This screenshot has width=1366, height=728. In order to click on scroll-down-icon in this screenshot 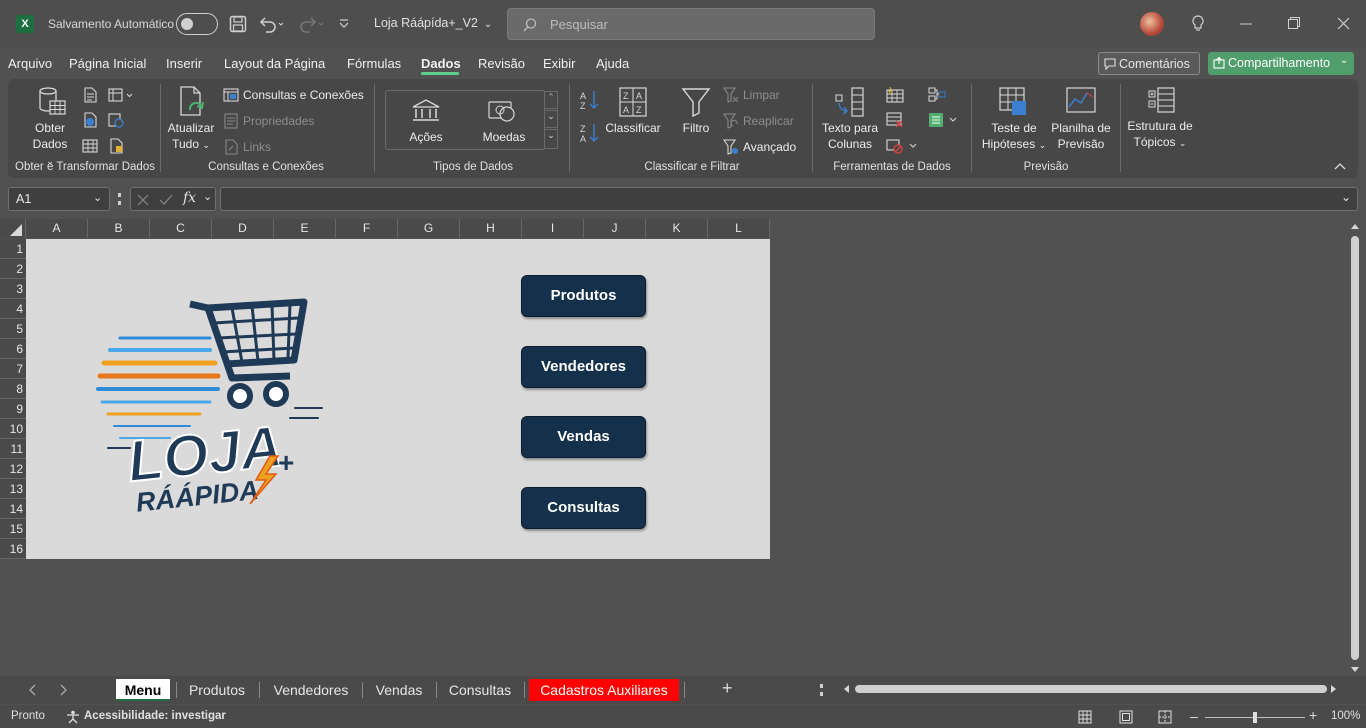, I will do `click(1355, 670)`.